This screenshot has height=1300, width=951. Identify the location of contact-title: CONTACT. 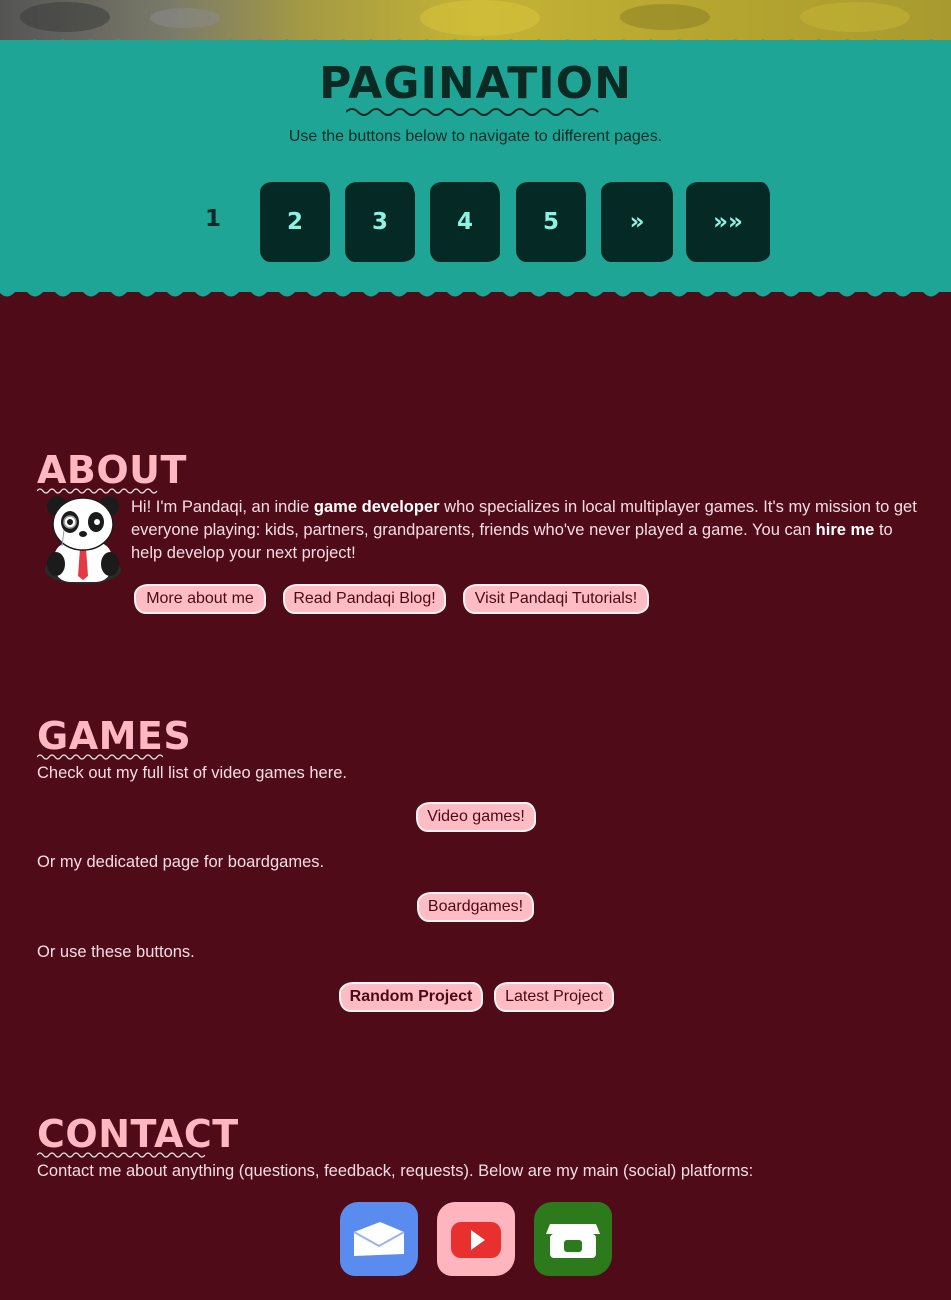
(138, 1134).